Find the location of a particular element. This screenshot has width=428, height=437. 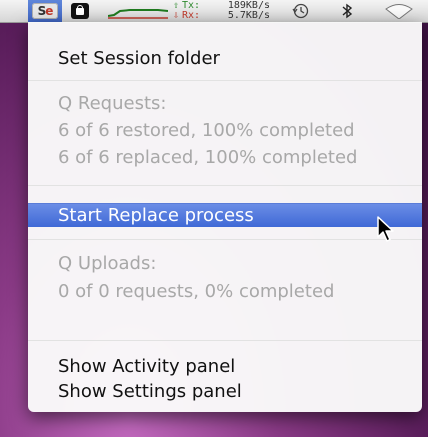

rx-row: ⇩ Rx: 5.7KB/s is located at coordinates (226, 16).